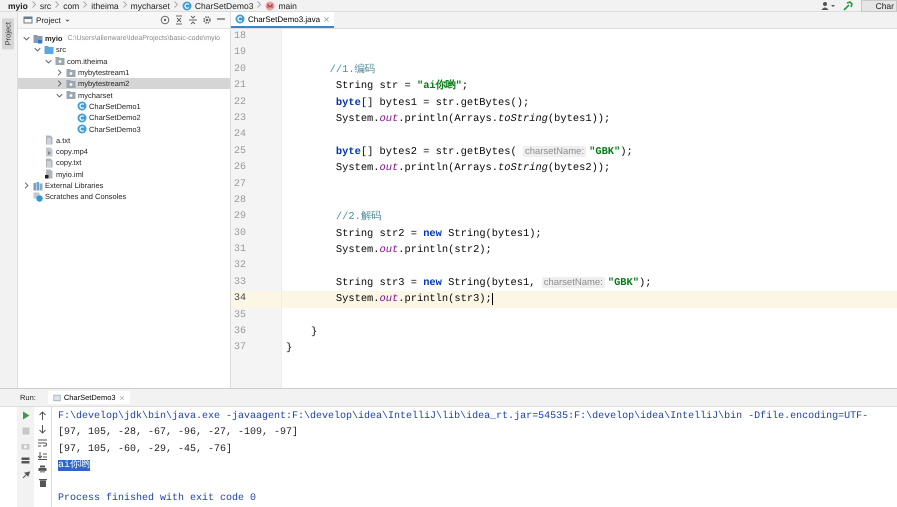  Describe the element at coordinates (42, 456) in the screenshot. I see `scroll-to-end-icon` at that location.